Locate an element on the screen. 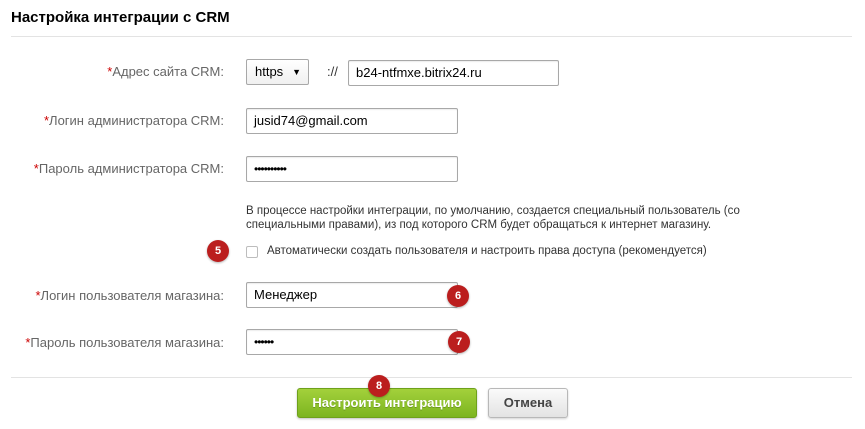 This screenshot has height=429, width=865. crm-address-input: b24-ntfmxe.bitrix24.ru is located at coordinates (453, 73).